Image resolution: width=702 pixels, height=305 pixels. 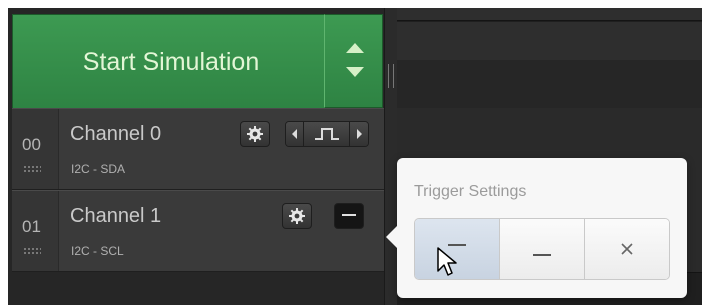 What do you see at coordinates (355, 72) in the screenshot?
I see `arrow-down-icon` at bounding box center [355, 72].